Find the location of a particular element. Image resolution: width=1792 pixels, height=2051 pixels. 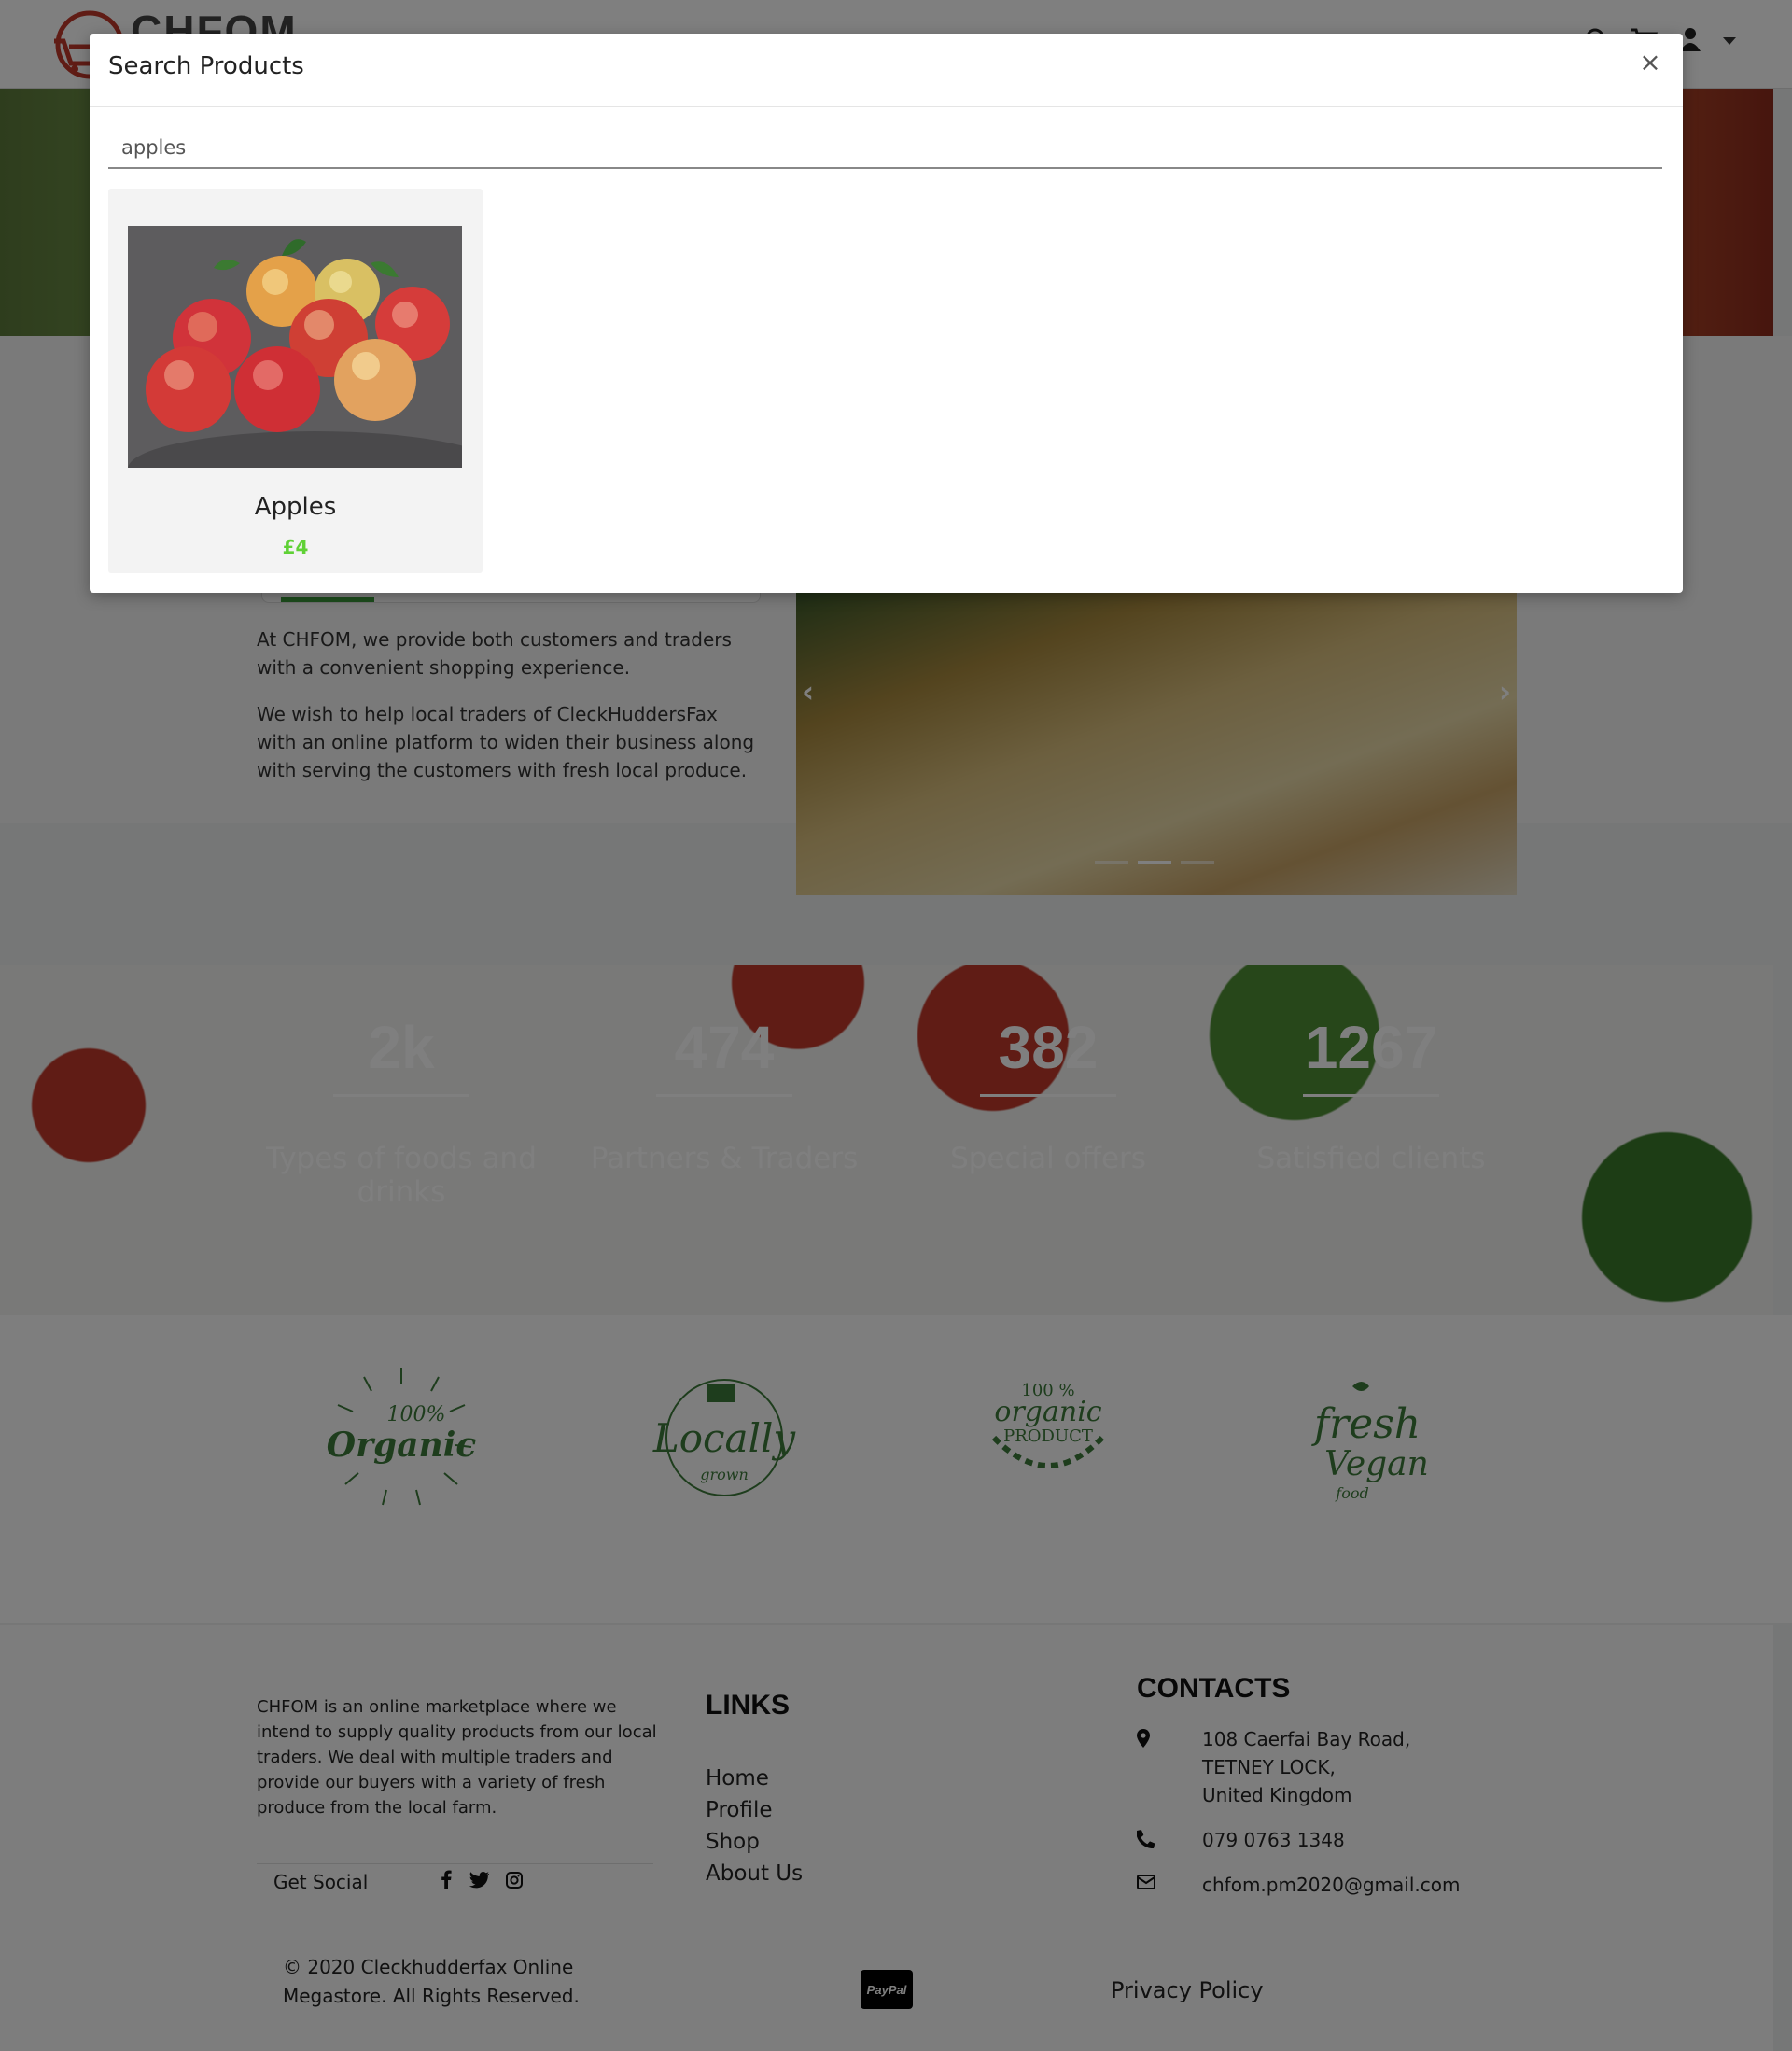

product-card: Apples £4 is located at coordinates (295, 381).